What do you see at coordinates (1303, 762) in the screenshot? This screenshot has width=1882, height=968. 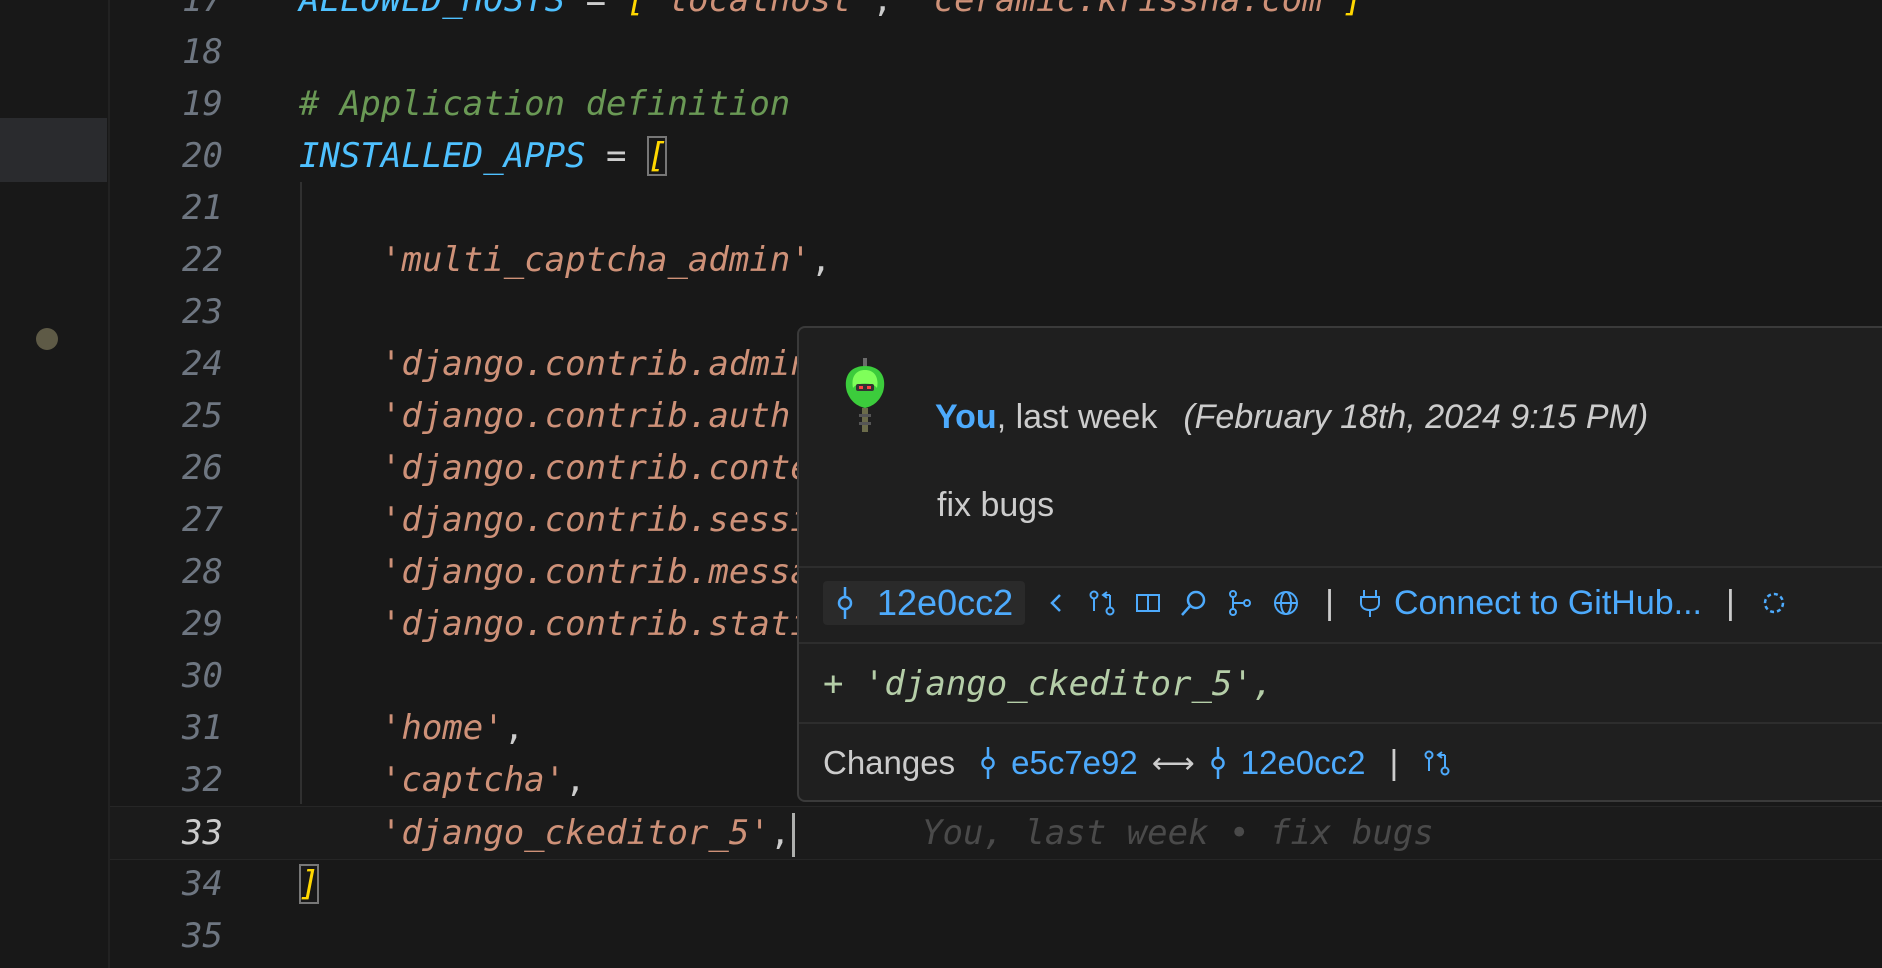 I see `changes-to-sha: 12e0cc2` at bounding box center [1303, 762].